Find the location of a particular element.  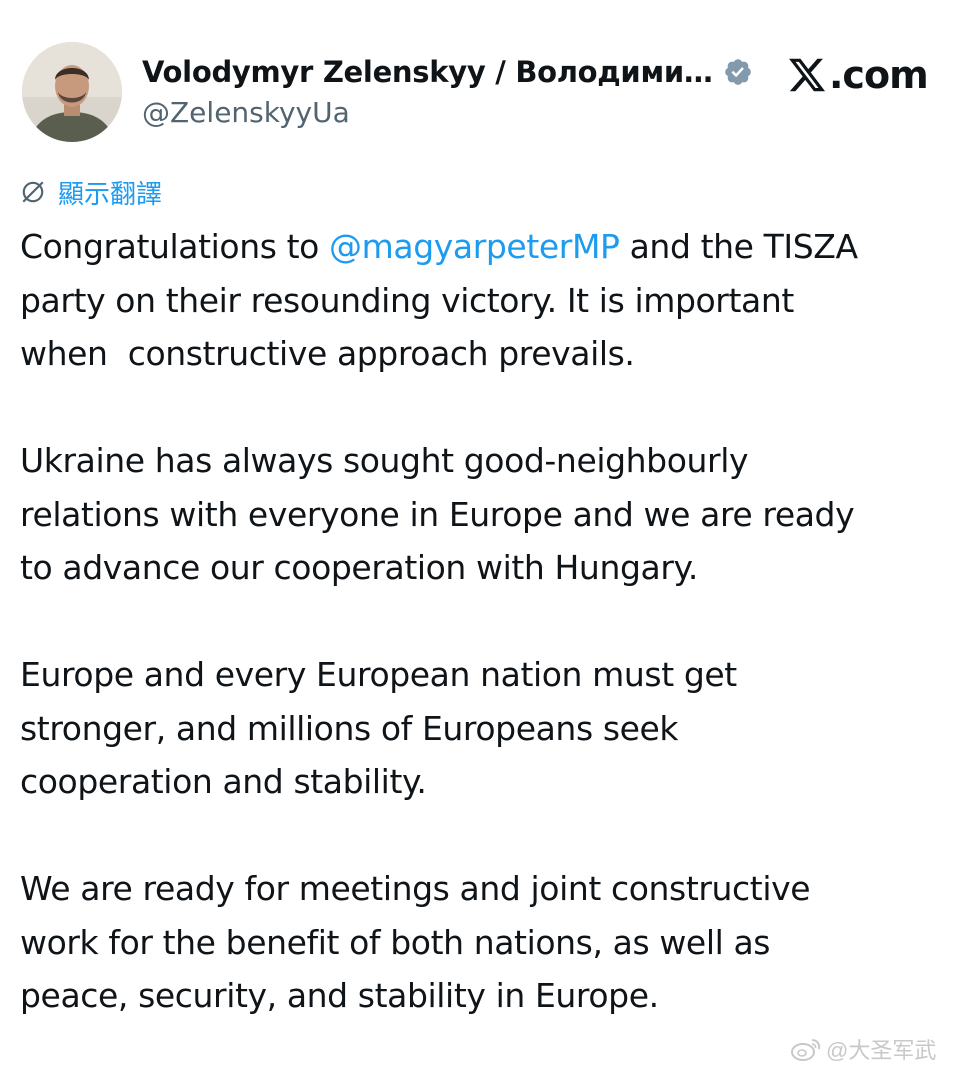

site-domain: .com is located at coordinates (879, 75).